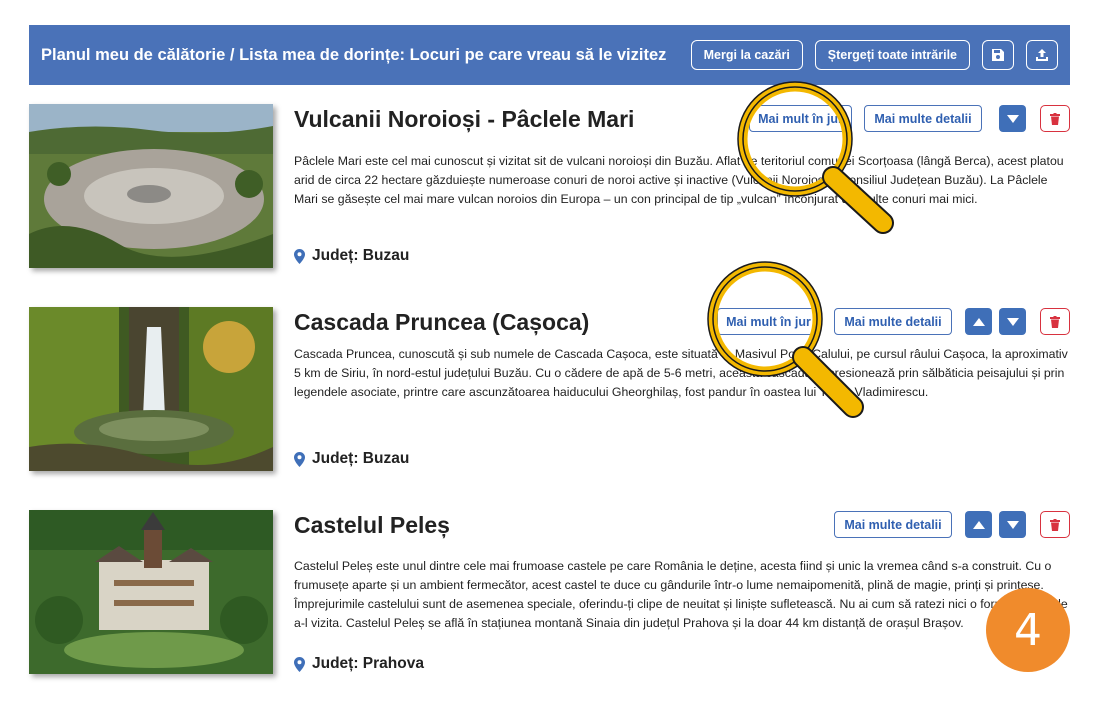 Image resolution: width=1116 pixels, height=711 pixels. What do you see at coordinates (151, 186) in the screenshot?
I see `entry-photo-mud-volcanoes` at bounding box center [151, 186].